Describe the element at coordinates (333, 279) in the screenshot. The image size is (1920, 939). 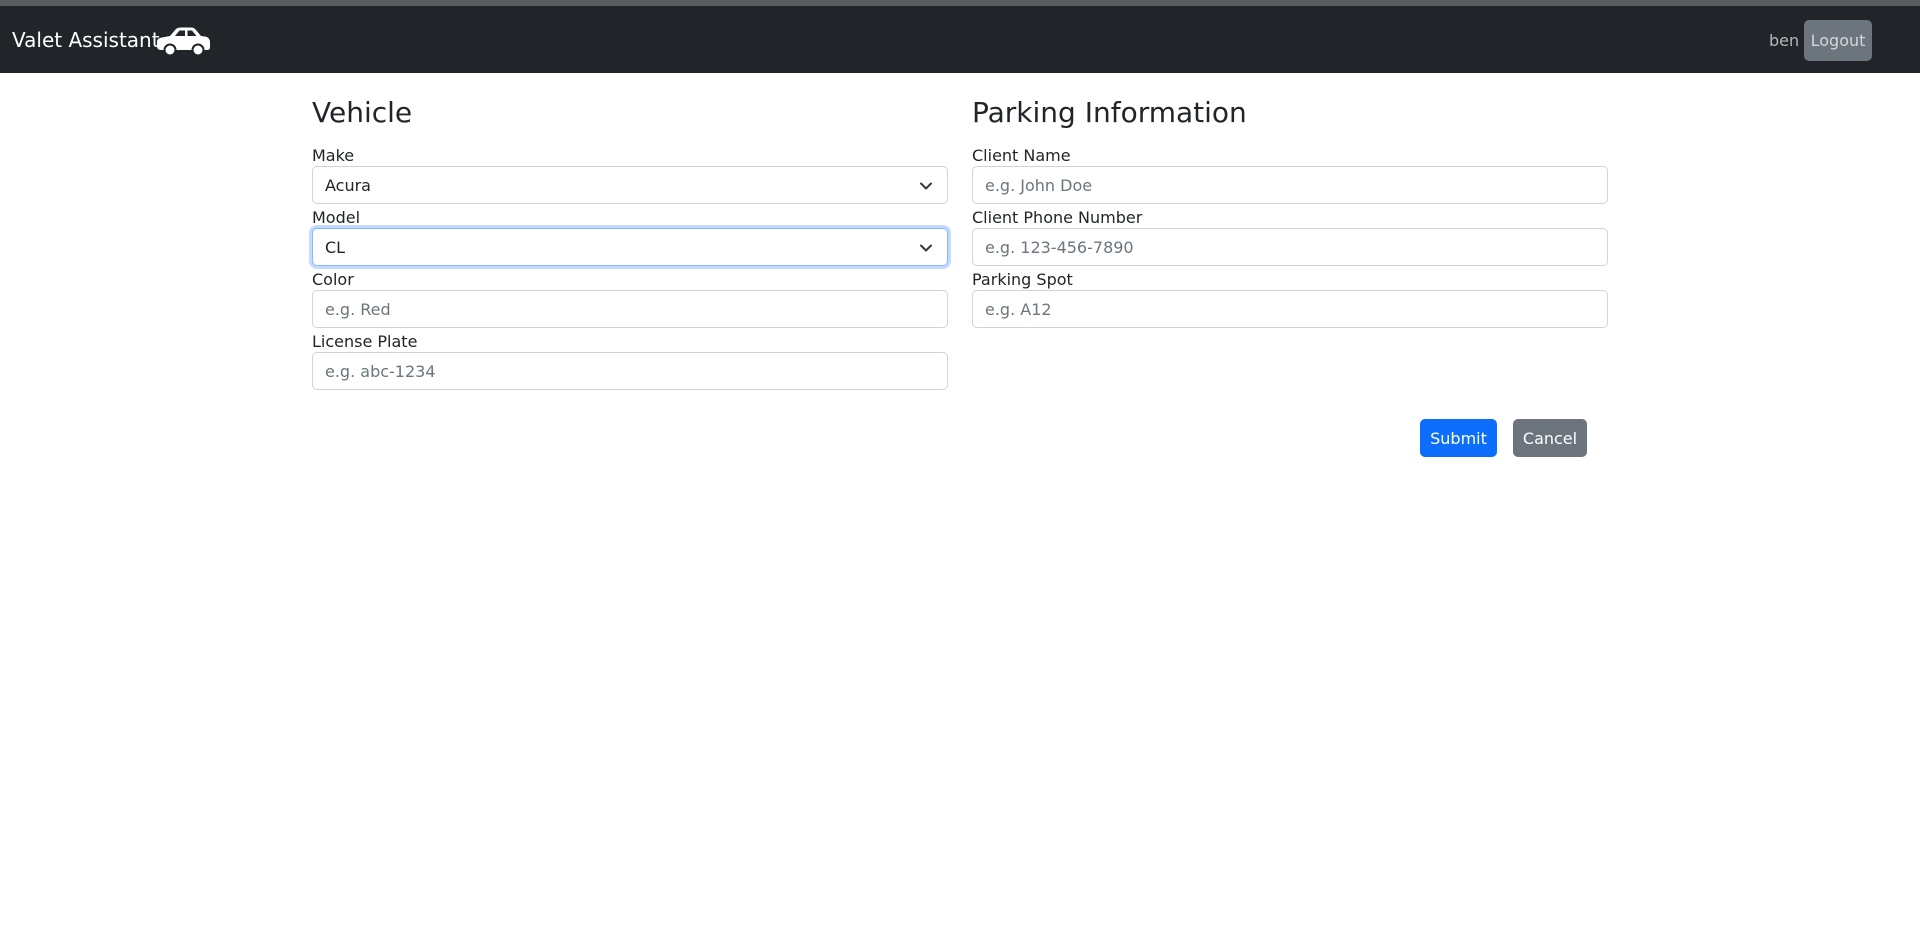
I see `color-label: Color` at that location.